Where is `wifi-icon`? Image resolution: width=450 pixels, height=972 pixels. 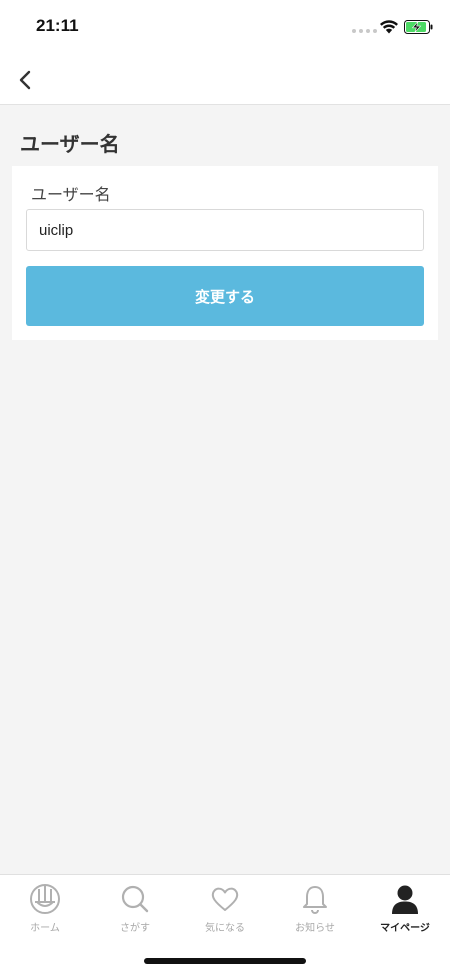 wifi-icon is located at coordinates (389, 27).